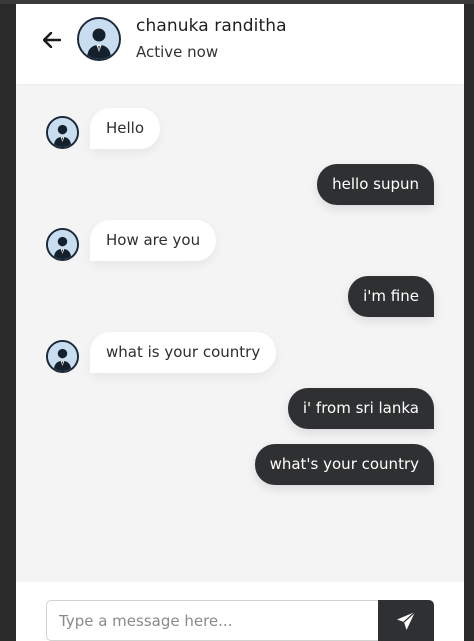 This screenshot has height=641, width=474. Describe the element at coordinates (183, 352) in the screenshot. I see `incoming-message: what is your country` at that location.